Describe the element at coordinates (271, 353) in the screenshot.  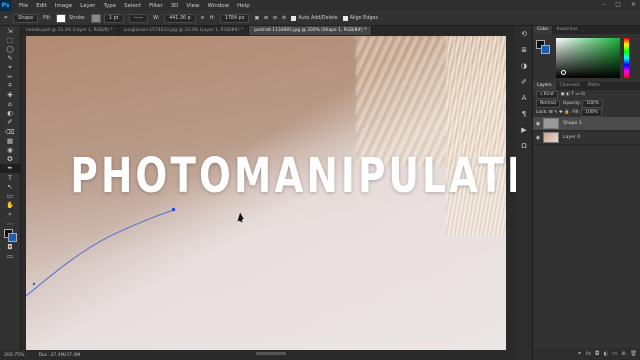
I see `horizontal-scrollbar` at that location.